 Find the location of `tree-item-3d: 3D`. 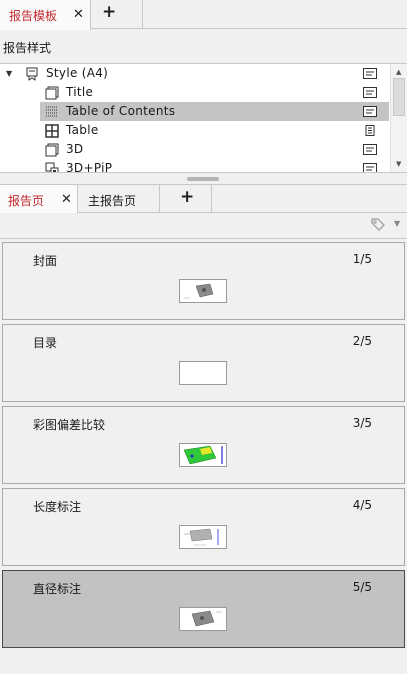

tree-item-3d: 3D is located at coordinates (194, 149).